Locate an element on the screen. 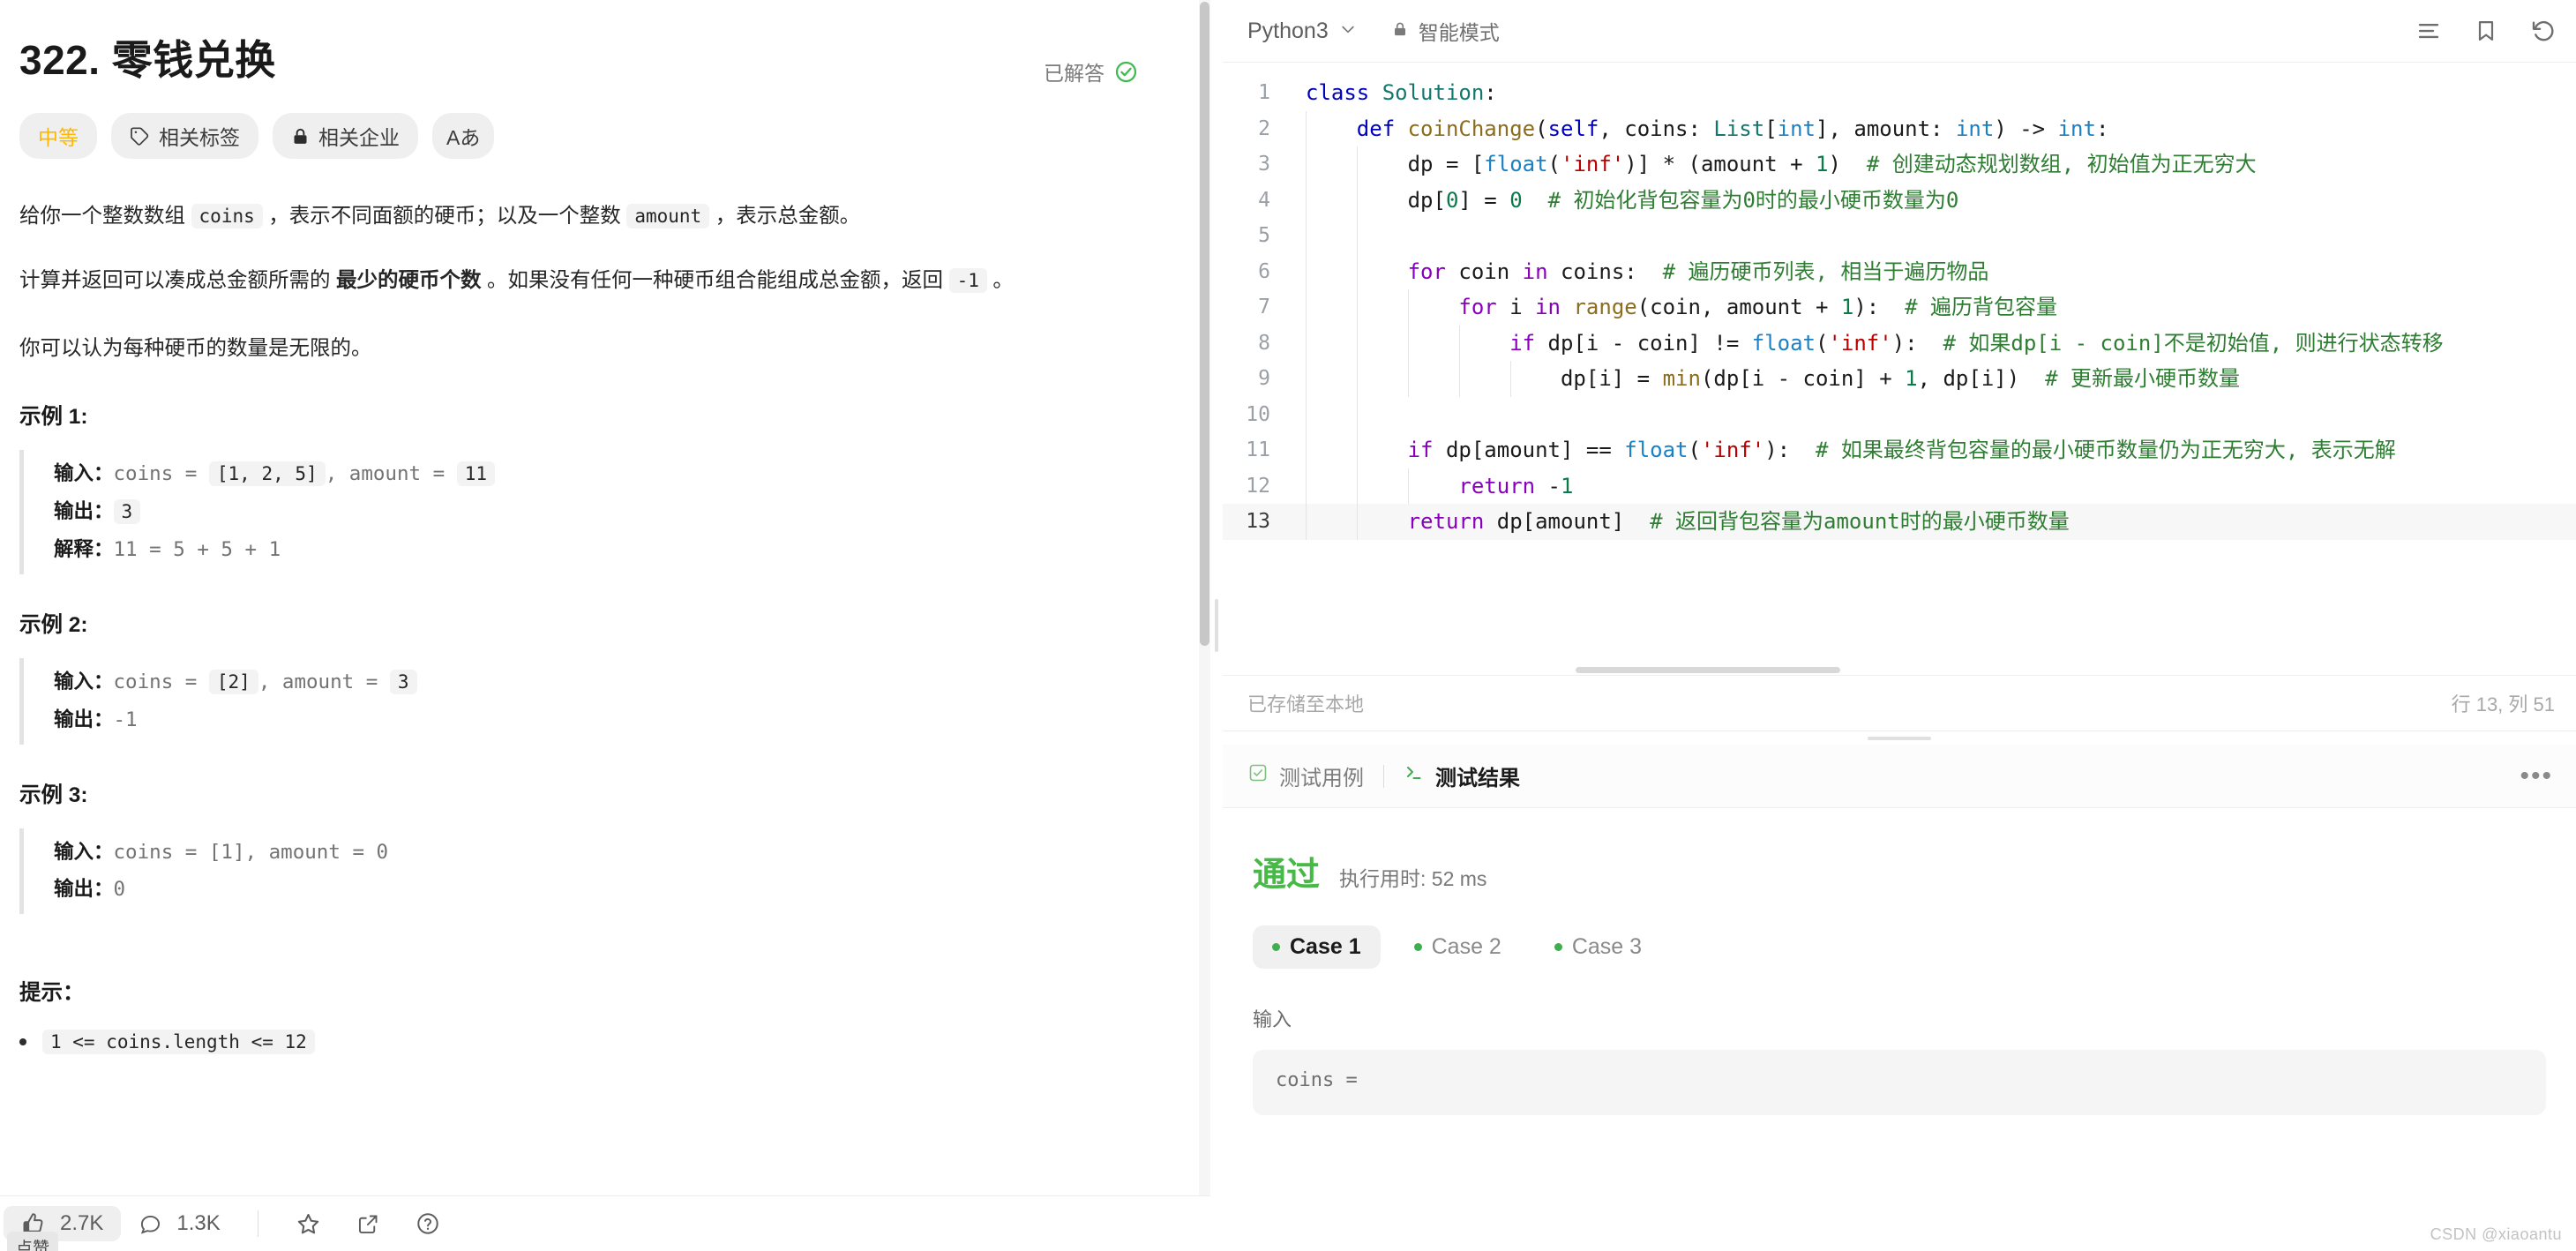  line-number: 4 is located at coordinates (1264, 200).